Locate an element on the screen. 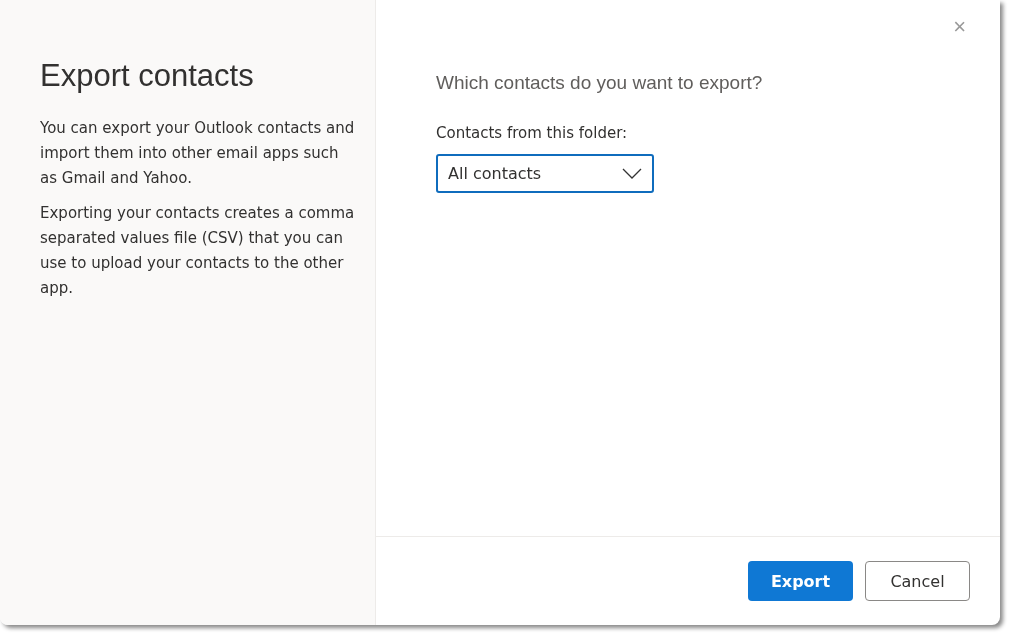 Image resolution: width=1015 pixels, height=640 pixels. description-text: You can export your Outlook contacts and import them into other email apps such as Gmail and Yahoo. is located at coordinates (197, 153).